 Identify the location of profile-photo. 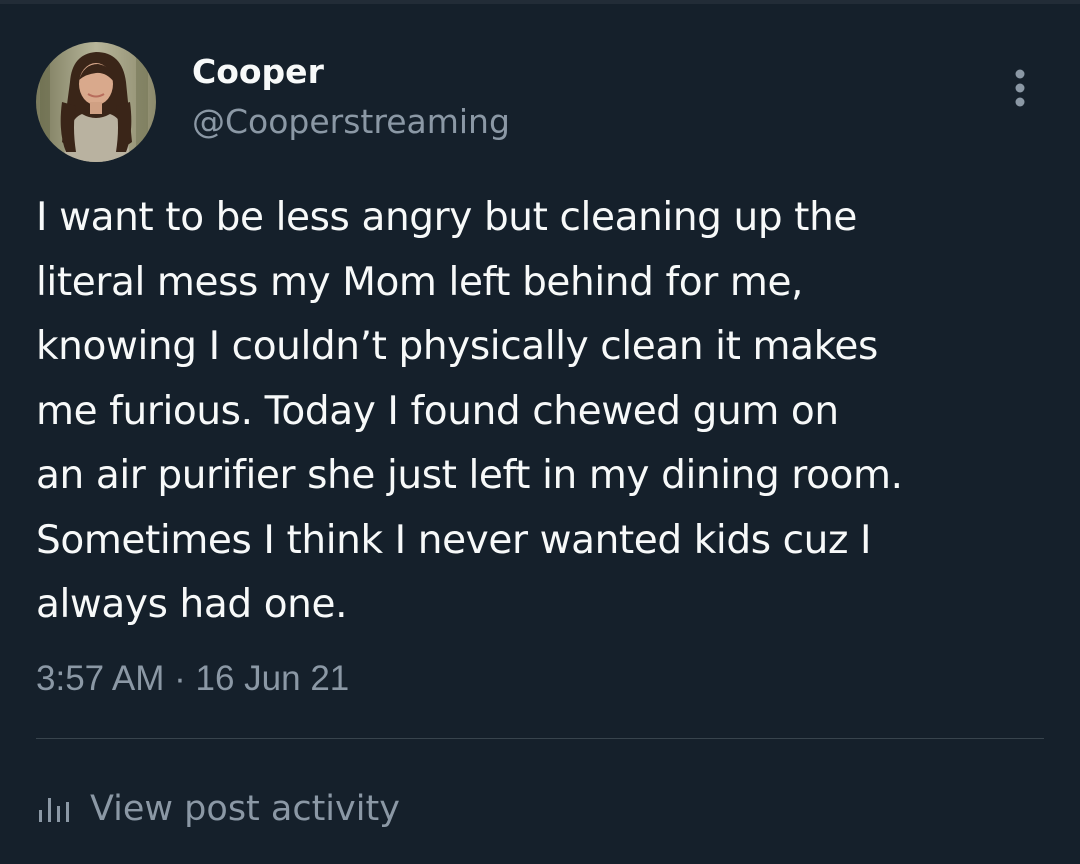
(96, 102).